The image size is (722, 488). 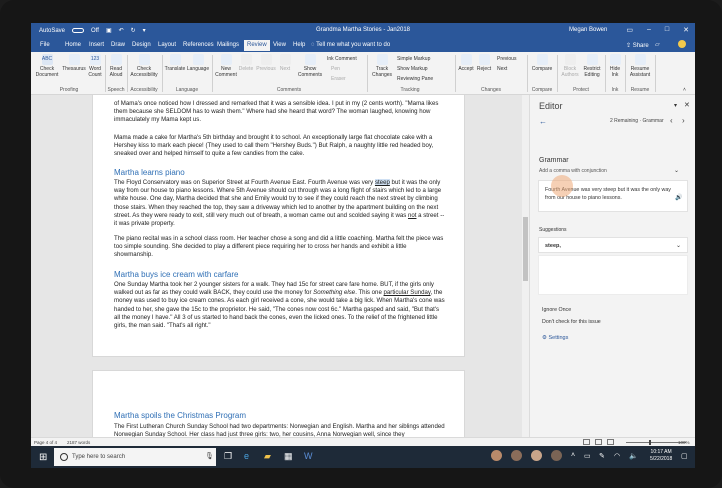 What do you see at coordinates (175, 63) in the screenshot?
I see `translate-button: Translate` at bounding box center [175, 63].